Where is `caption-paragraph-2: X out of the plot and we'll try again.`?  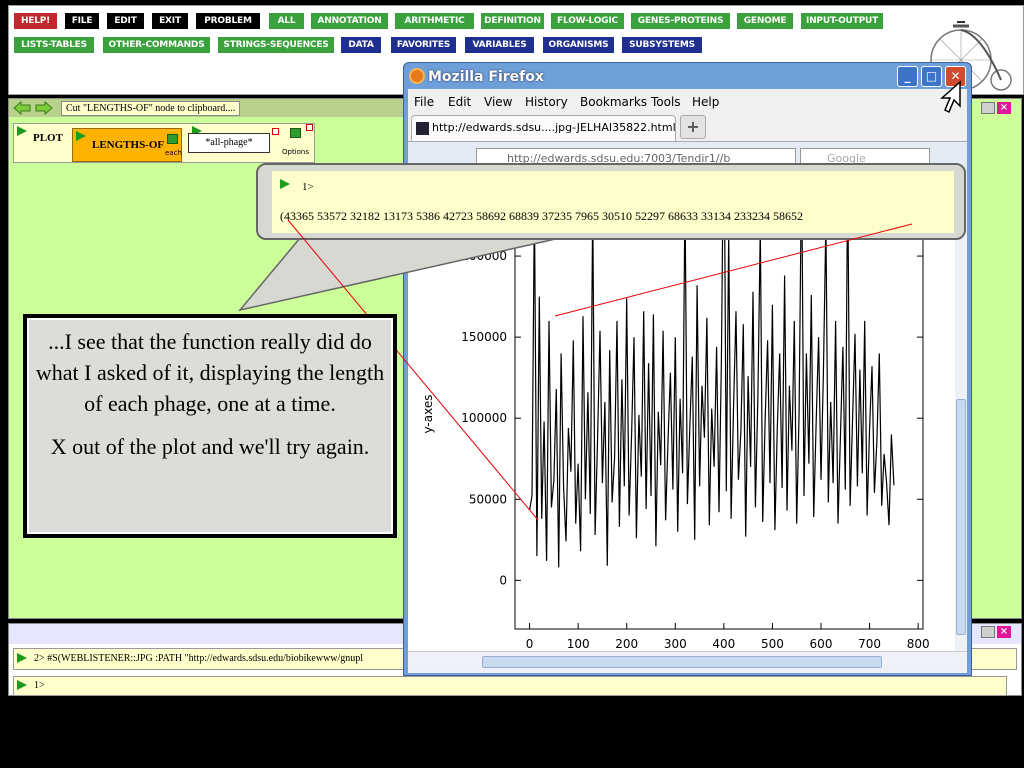 caption-paragraph-2: X out of the plot and we'll try again. is located at coordinates (210, 446).